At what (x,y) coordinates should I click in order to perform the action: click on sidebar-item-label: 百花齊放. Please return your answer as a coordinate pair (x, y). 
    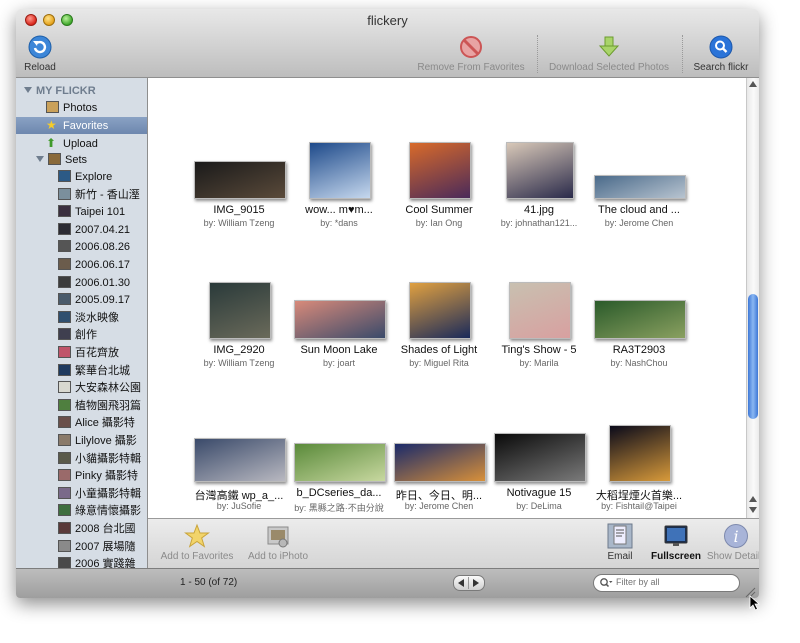
    Looking at the image, I should click on (97, 353).